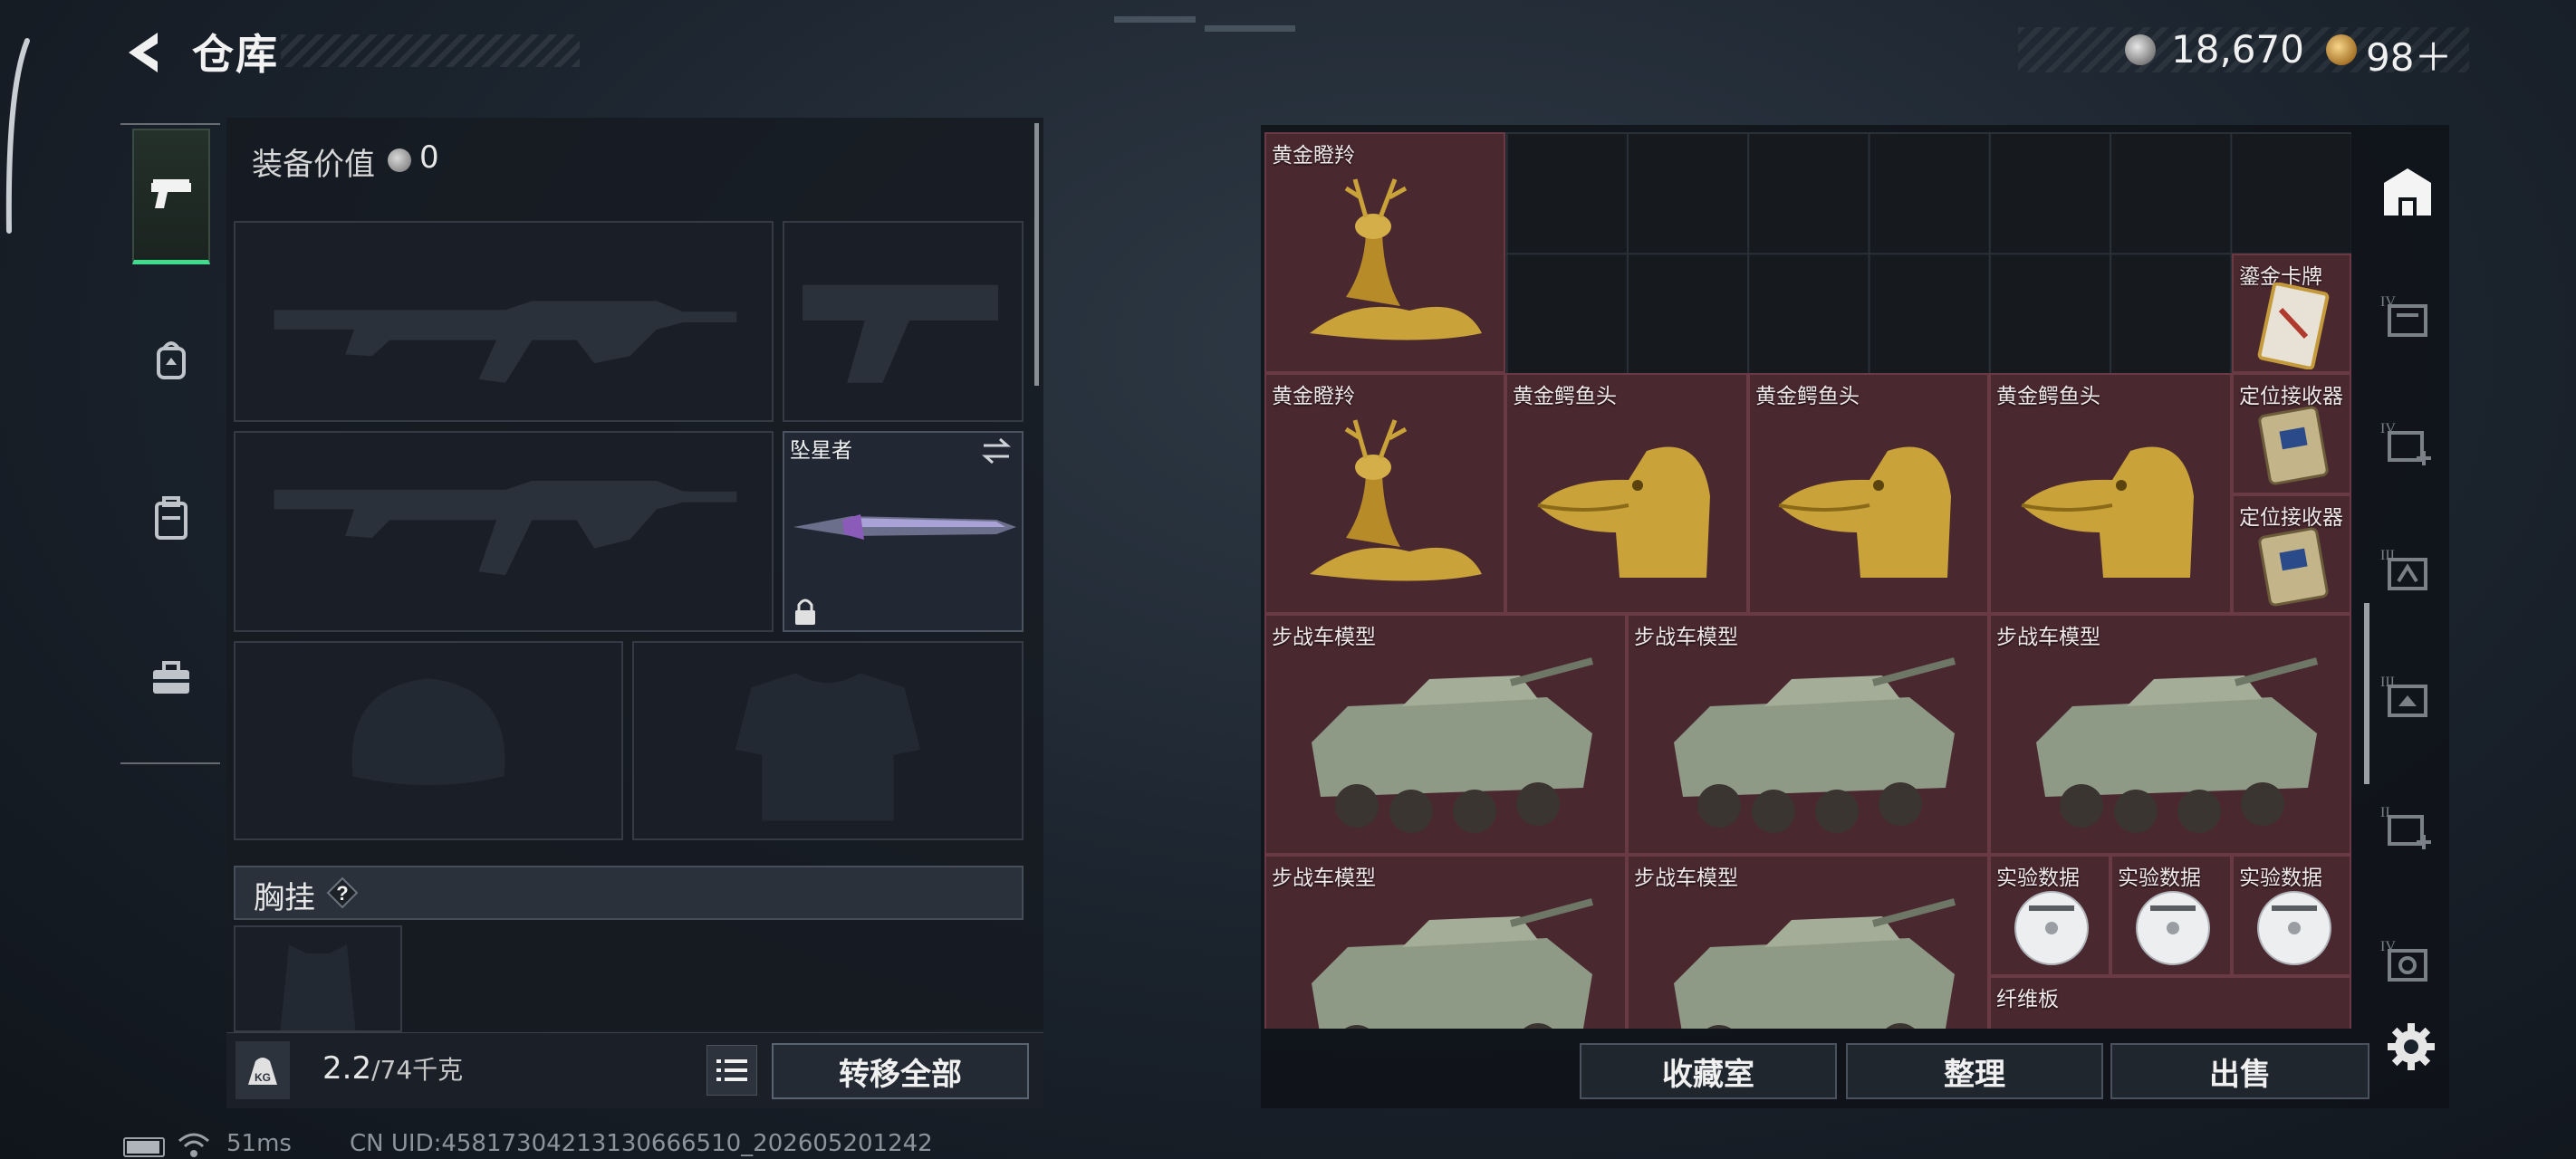  I want to click on helmet-silhouette-icon, so click(428, 732).